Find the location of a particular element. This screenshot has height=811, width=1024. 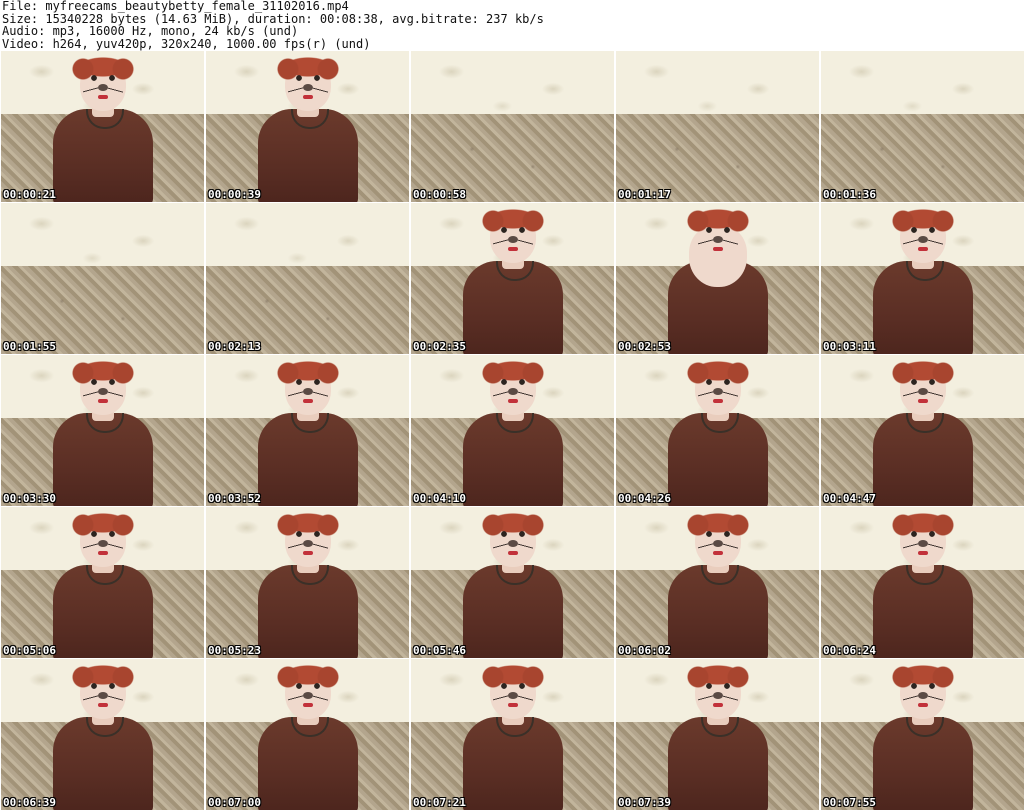

video-thumbnail: 00:07:00 is located at coordinates (307, 734).